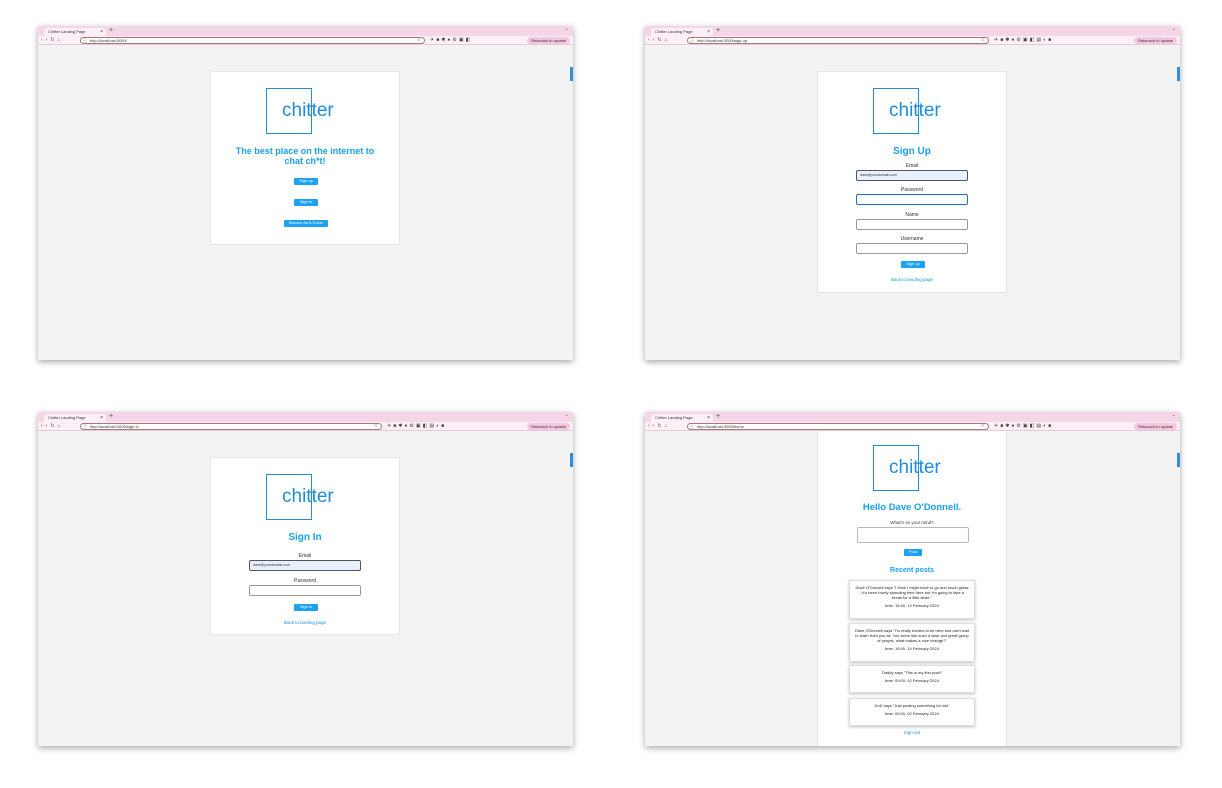 The height and width of the screenshot is (788, 1222). Describe the element at coordinates (912, 507) in the screenshot. I see `greeting-heading: Hello Dave O'Donnell.` at that location.